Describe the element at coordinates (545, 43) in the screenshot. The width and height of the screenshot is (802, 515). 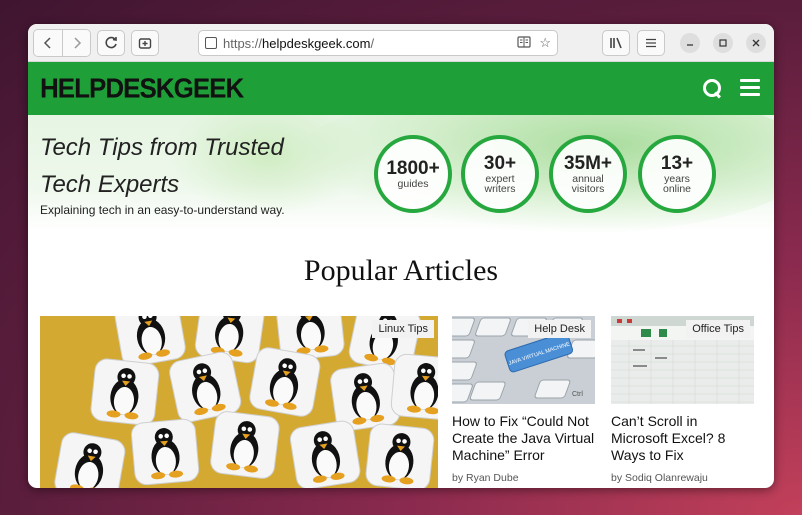
I see `bookmark-star-icon: ☆` at that location.